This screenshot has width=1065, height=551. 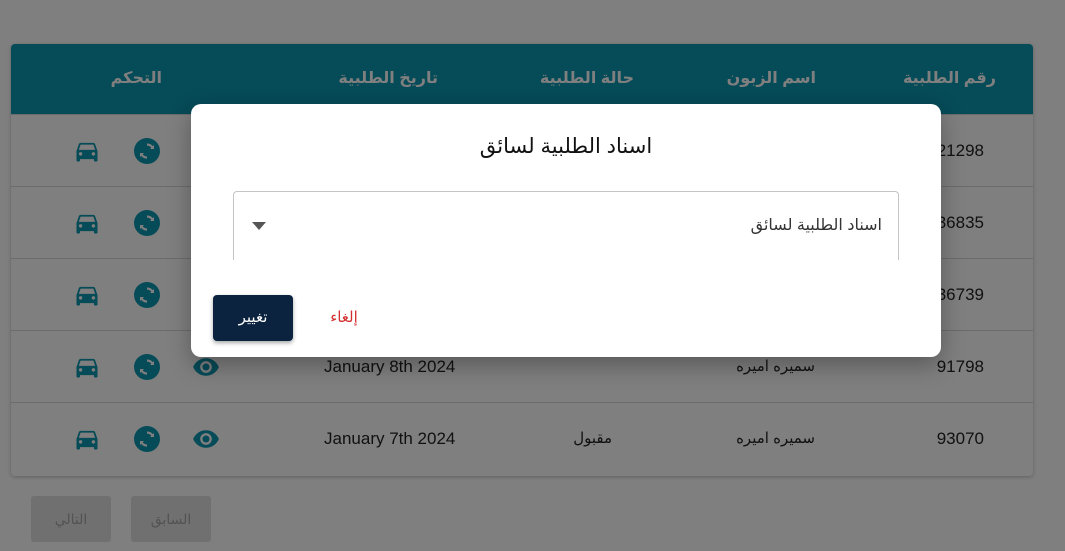 What do you see at coordinates (566, 225) in the screenshot?
I see `driver-select: اسناد الطلبية لسائق` at bounding box center [566, 225].